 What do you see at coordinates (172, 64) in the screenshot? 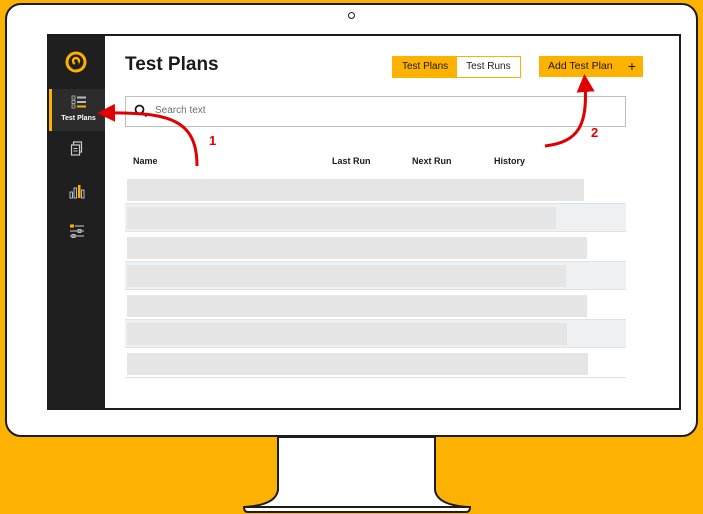
I see `page-title: Test Plans` at bounding box center [172, 64].